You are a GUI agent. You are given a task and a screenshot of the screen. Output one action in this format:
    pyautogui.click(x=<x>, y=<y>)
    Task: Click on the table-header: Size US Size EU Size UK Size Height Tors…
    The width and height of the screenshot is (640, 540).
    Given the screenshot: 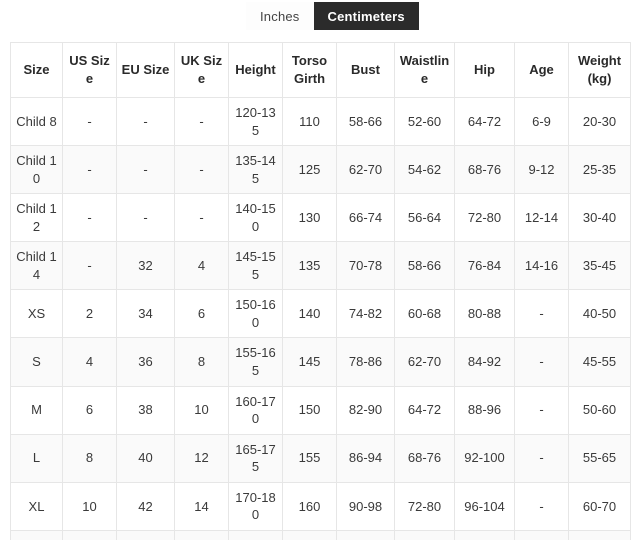 What is the action you would take?
    pyautogui.click(x=320, y=70)
    